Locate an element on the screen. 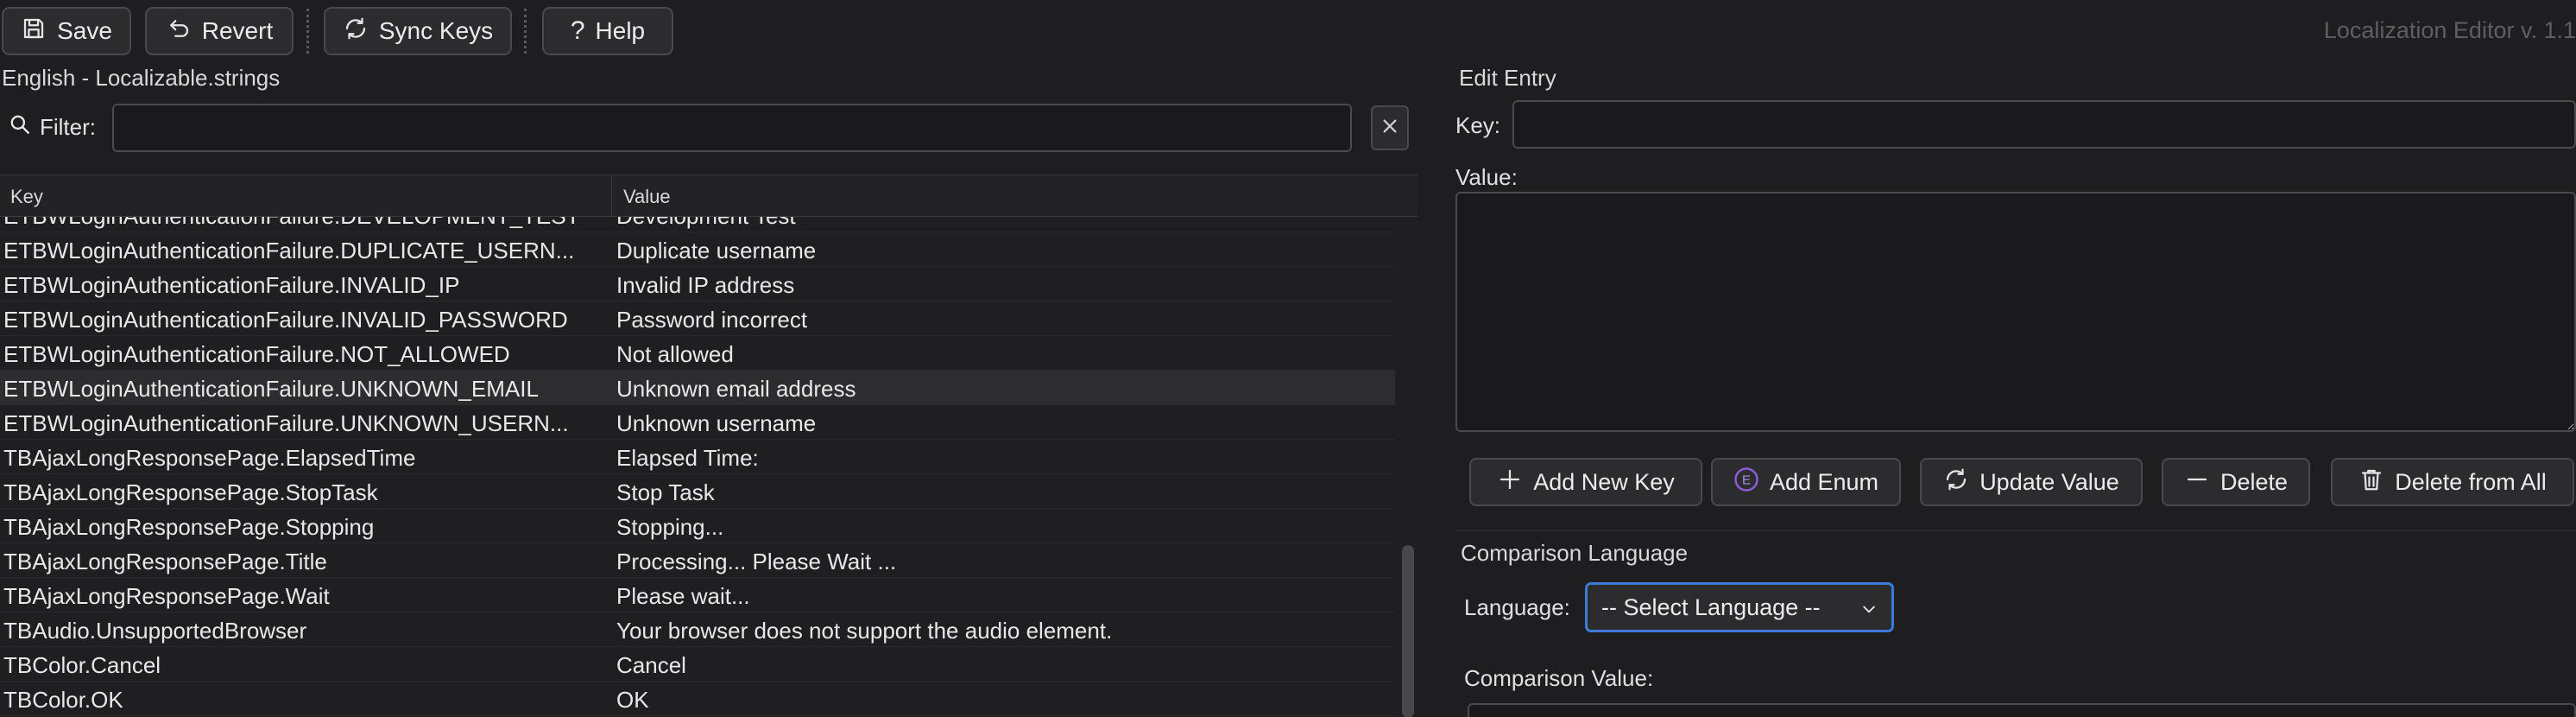 This screenshot has height=717, width=2576. table-row: TBAjaxLongResponsePage.StopTask Stop Task is located at coordinates (697, 492).